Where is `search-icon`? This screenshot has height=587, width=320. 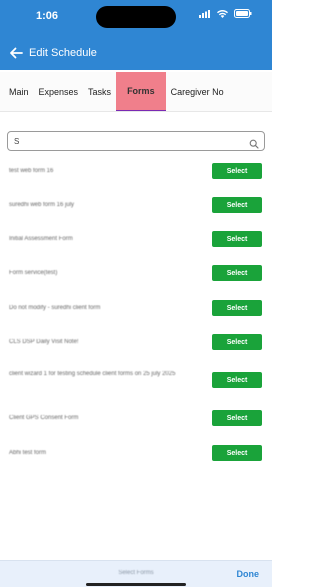
search-icon is located at coordinates (254, 142).